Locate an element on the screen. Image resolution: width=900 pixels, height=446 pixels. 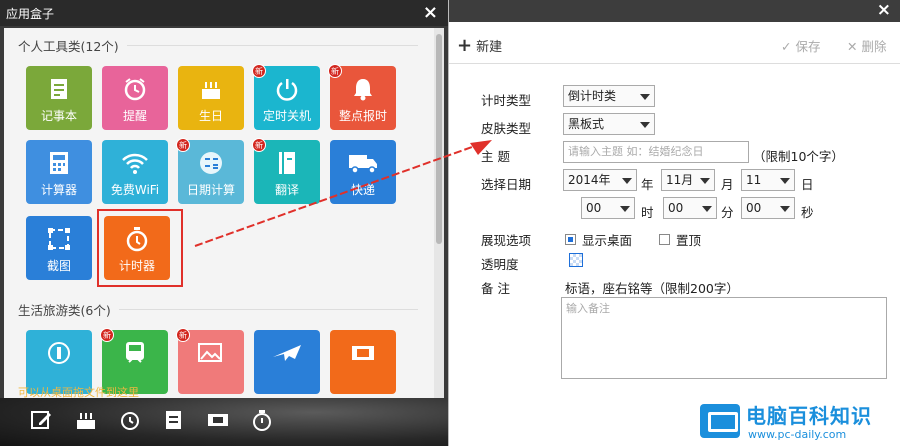
year-unit: 年 is located at coordinates (647, 184).